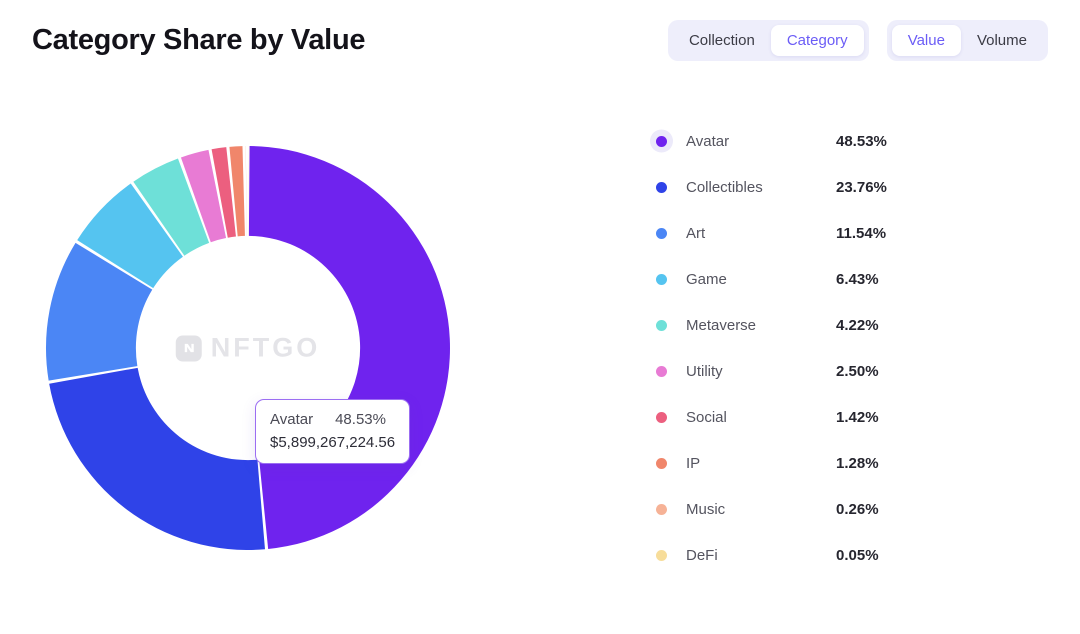 The height and width of the screenshot is (634, 1080). Describe the element at coordinates (292, 419) in the screenshot. I see `tooltip-category: Avatar` at that location.